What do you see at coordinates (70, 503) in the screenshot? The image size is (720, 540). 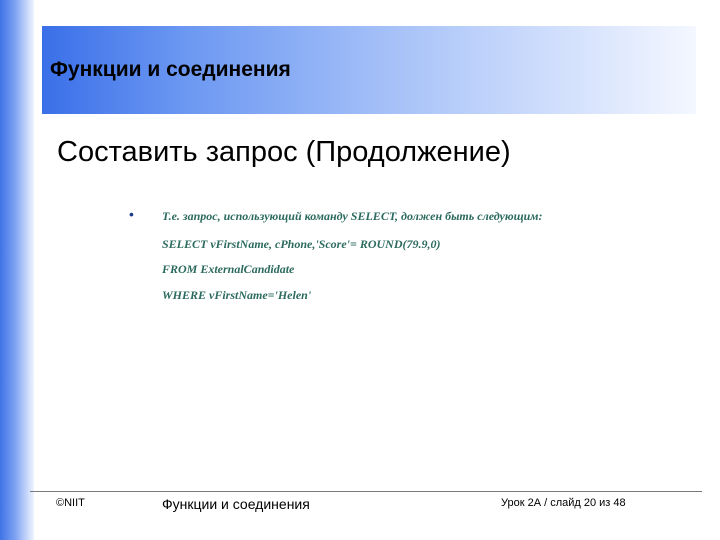 I see `footer-copyright: ©NIIT` at bounding box center [70, 503].